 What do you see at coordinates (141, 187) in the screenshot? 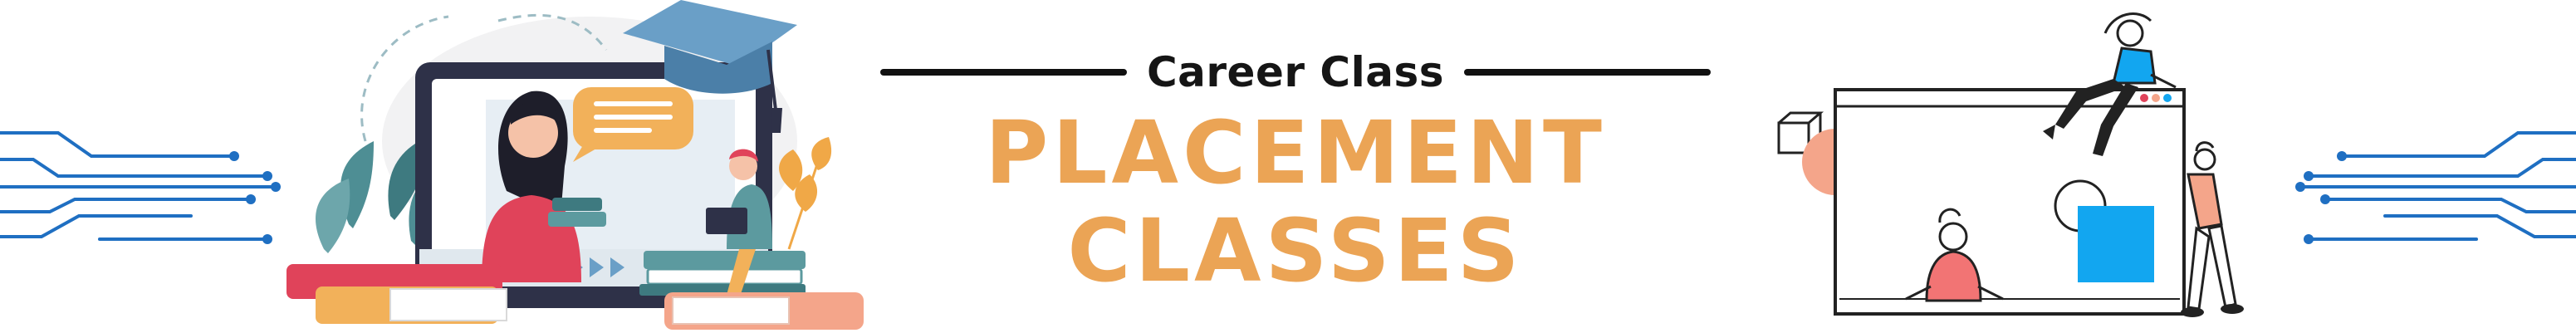
I see `circuit-lines-left-icon` at bounding box center [141, 187].